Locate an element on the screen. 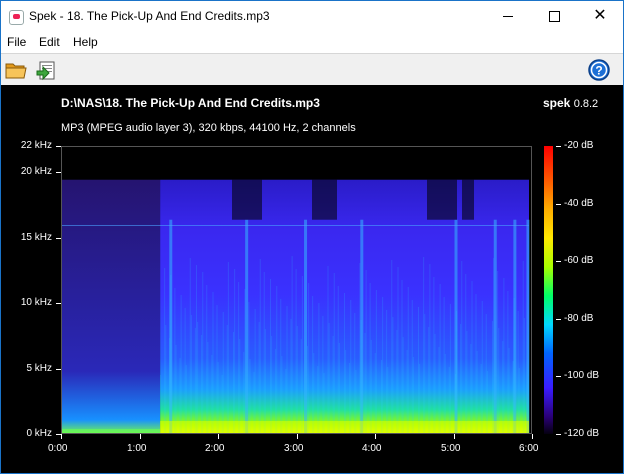 This screenshot has height=474, width=624. x-tick-label: 6:00 is located at coordinates (529, 448).